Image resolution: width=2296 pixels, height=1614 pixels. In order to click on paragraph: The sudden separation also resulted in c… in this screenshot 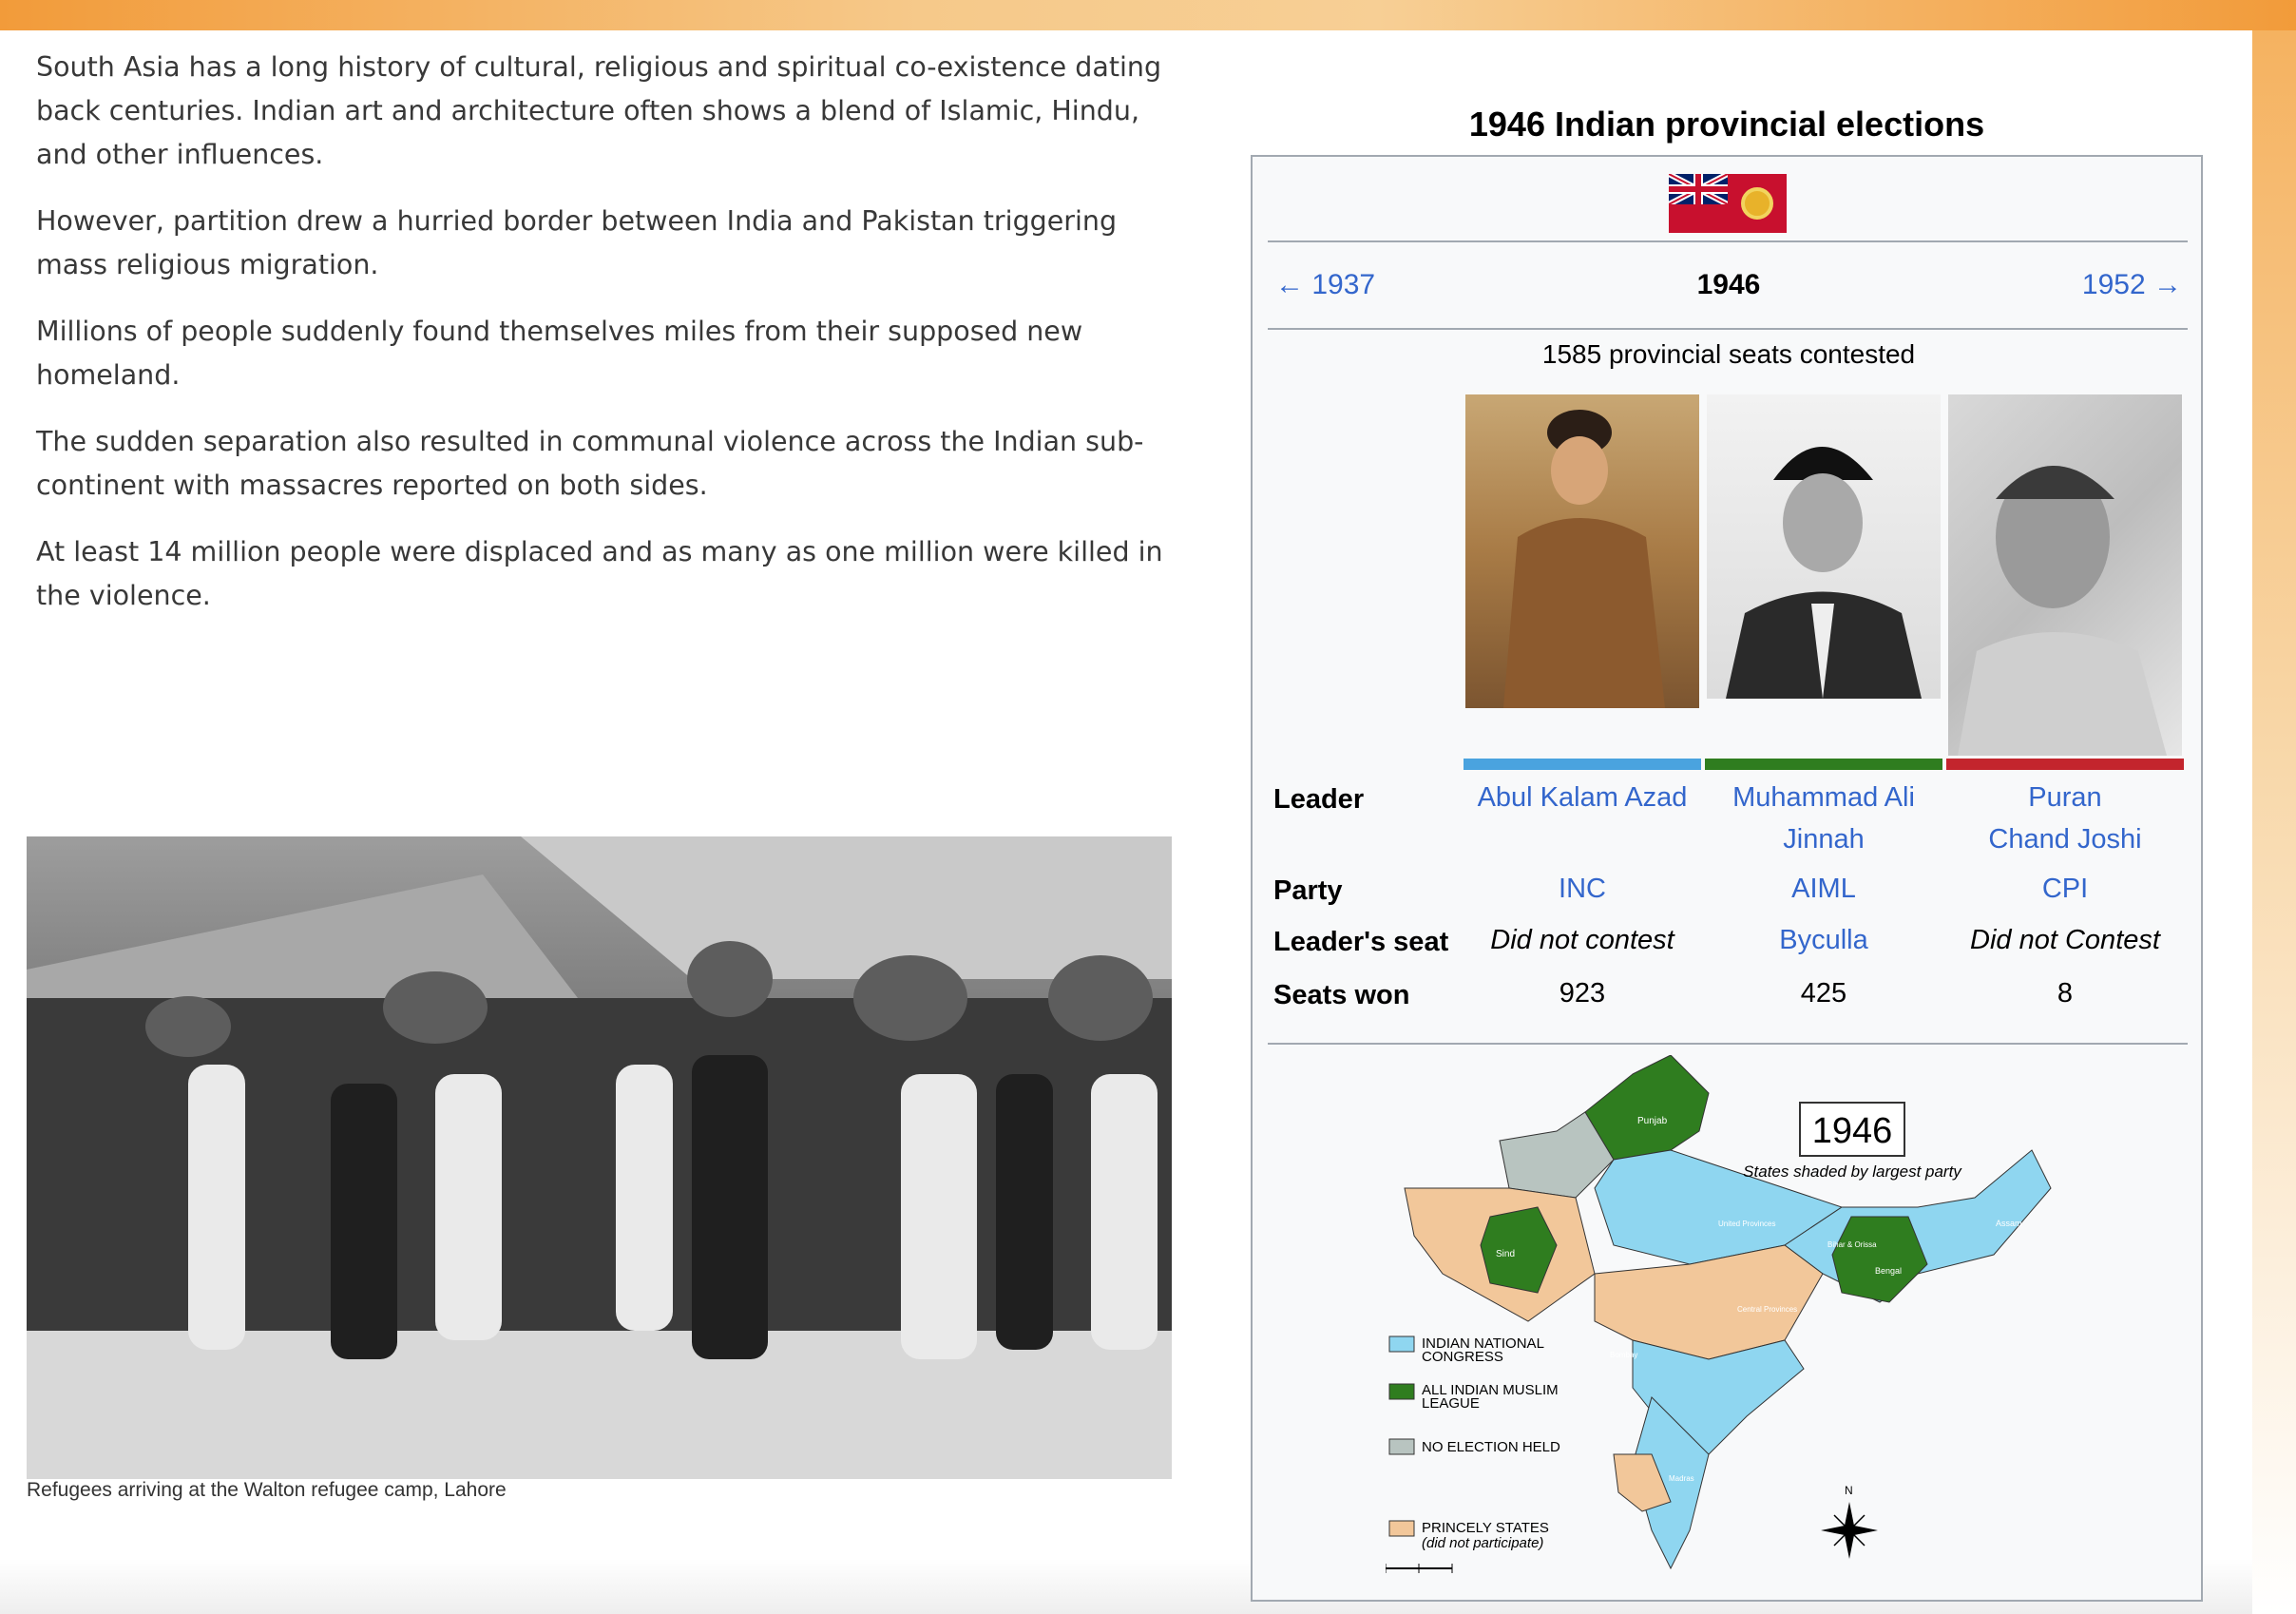, I will do `click(590, 463)`.